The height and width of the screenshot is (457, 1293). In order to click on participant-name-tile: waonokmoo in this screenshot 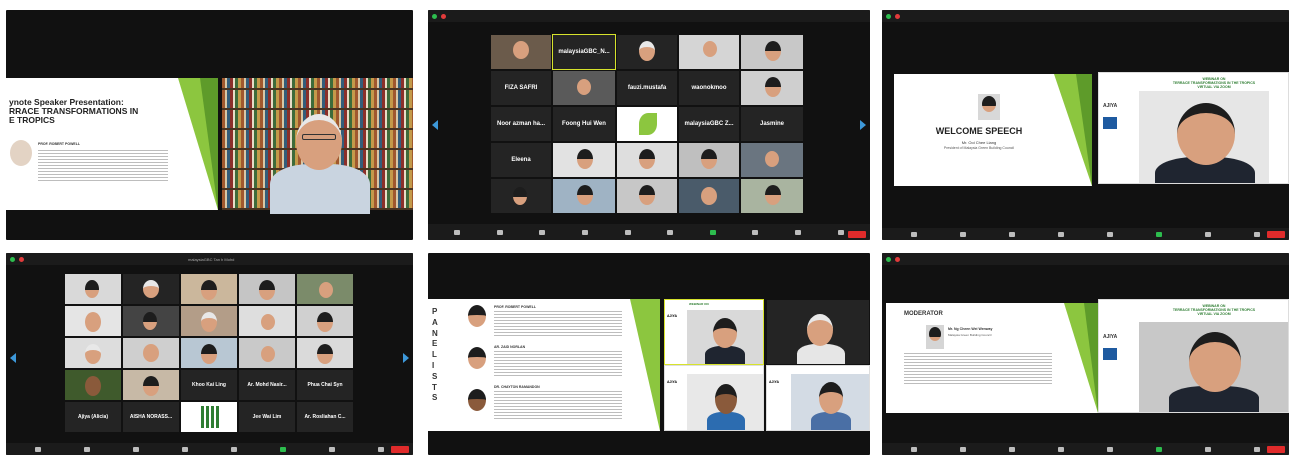, I will do `click(709, 88)`.